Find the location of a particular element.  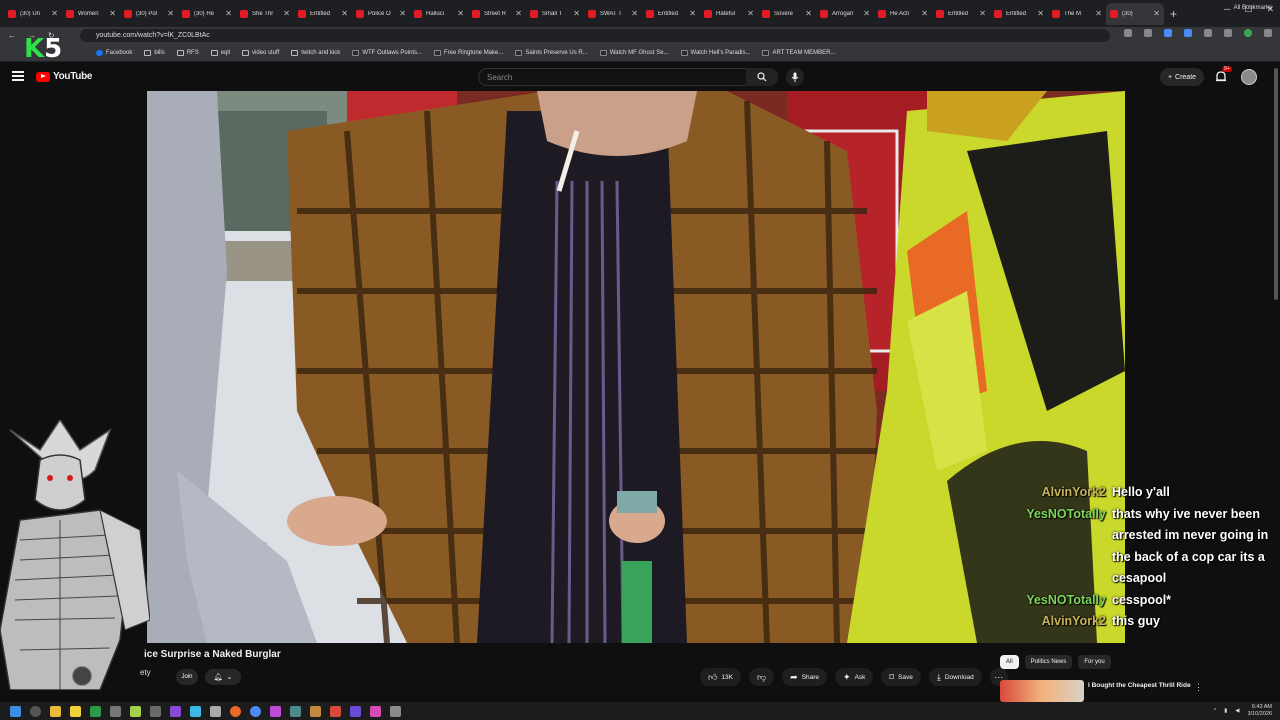

kebab-menu-icon: ⋮ is located at coordinates (1198, 687).